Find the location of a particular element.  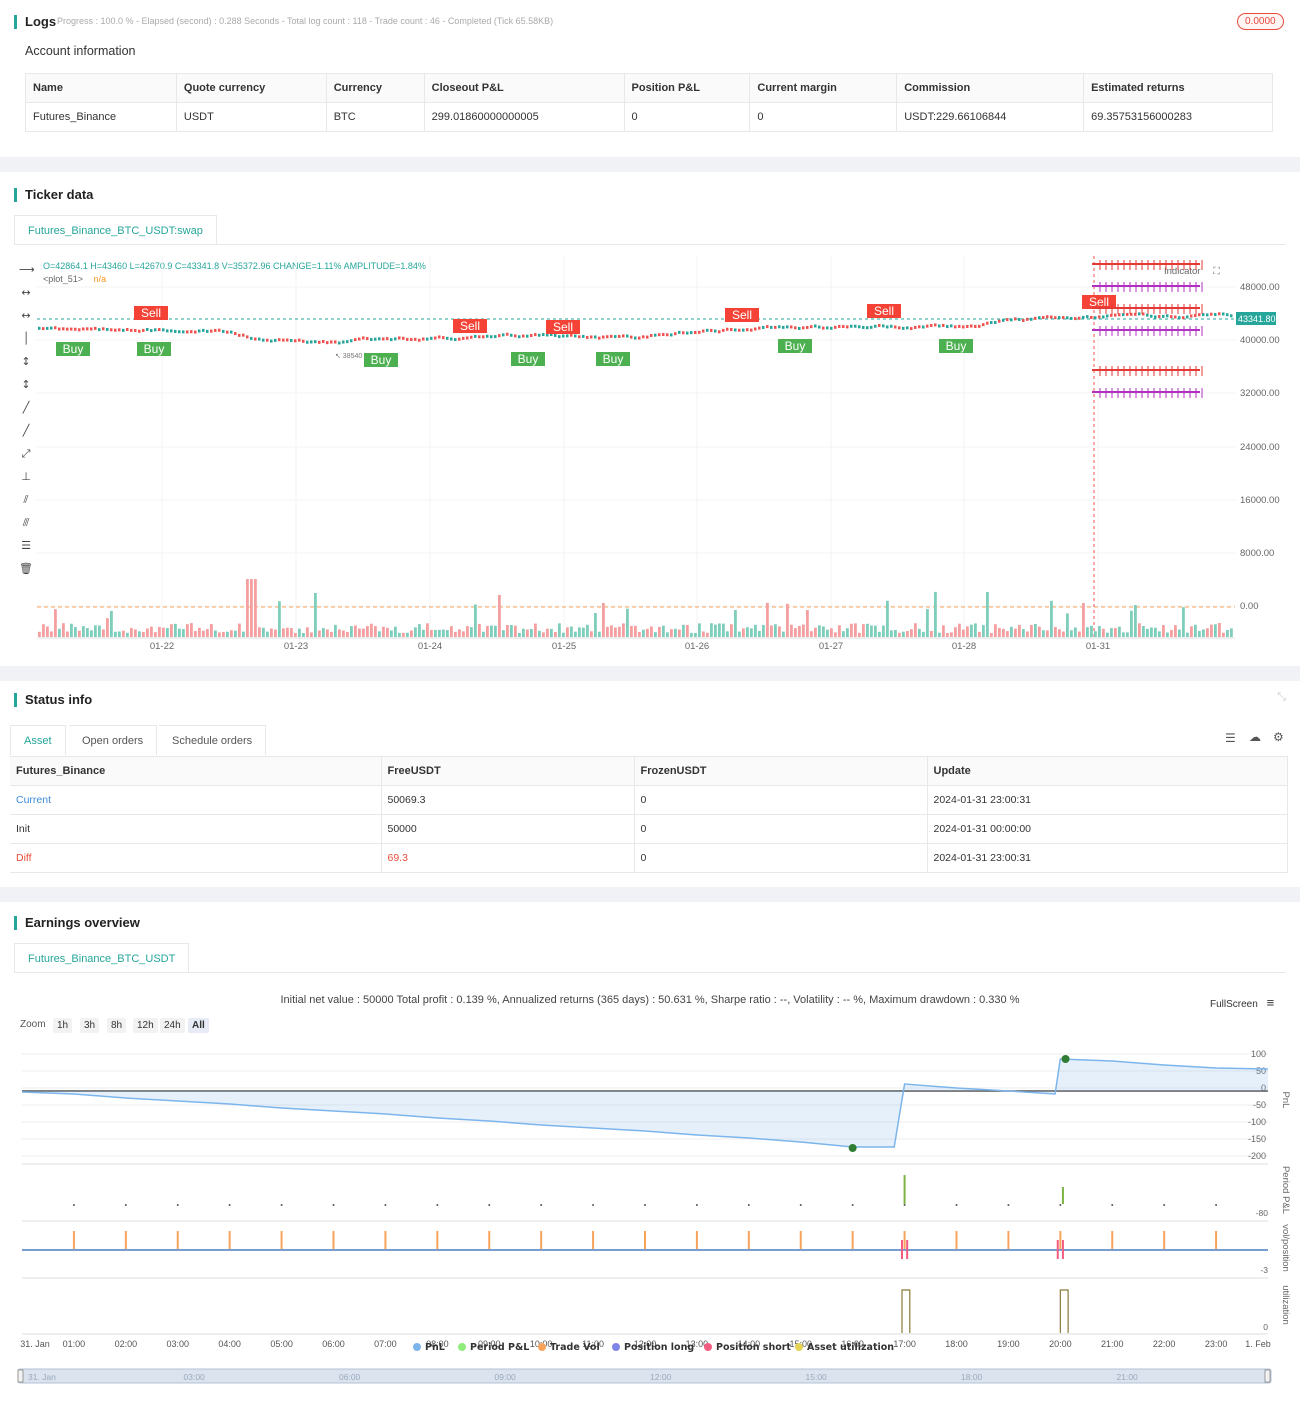

asset-col-header: Futures_Binance is located at coordinates (196, 771).